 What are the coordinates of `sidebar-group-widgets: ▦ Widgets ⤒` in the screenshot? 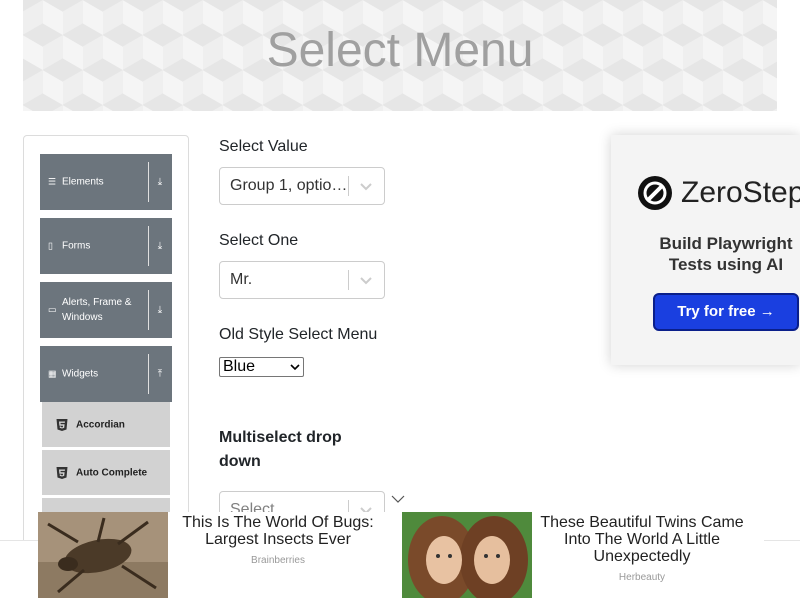 It's located at (106, 374).